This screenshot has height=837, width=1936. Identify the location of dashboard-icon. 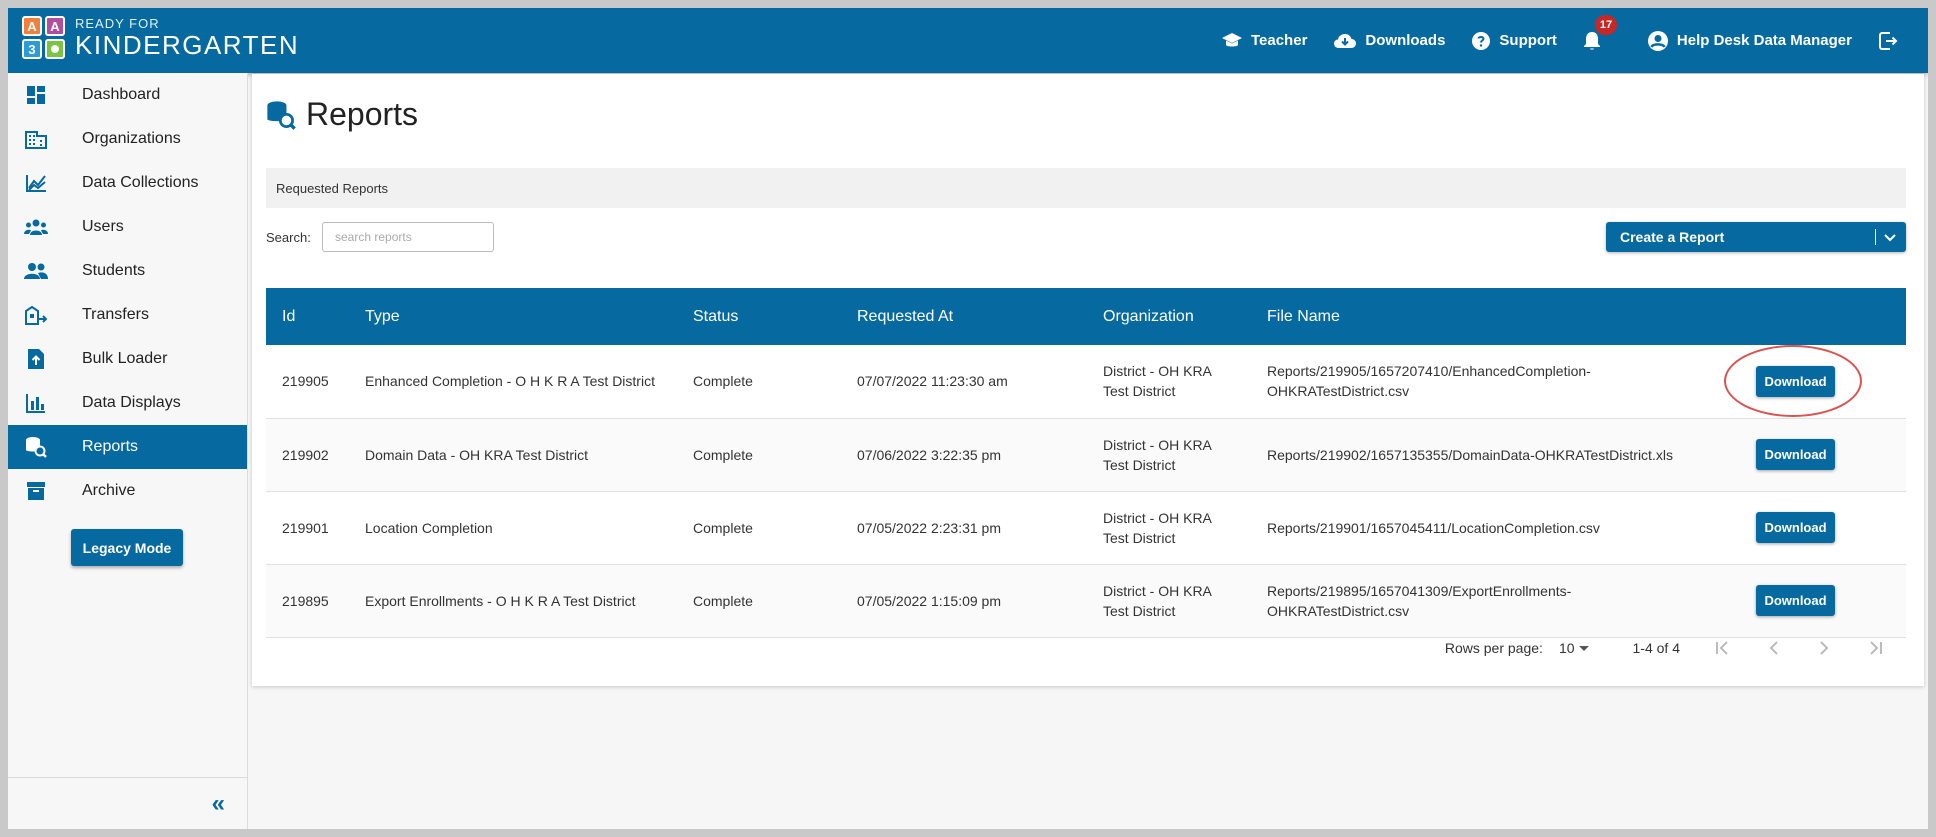
(36, 95).